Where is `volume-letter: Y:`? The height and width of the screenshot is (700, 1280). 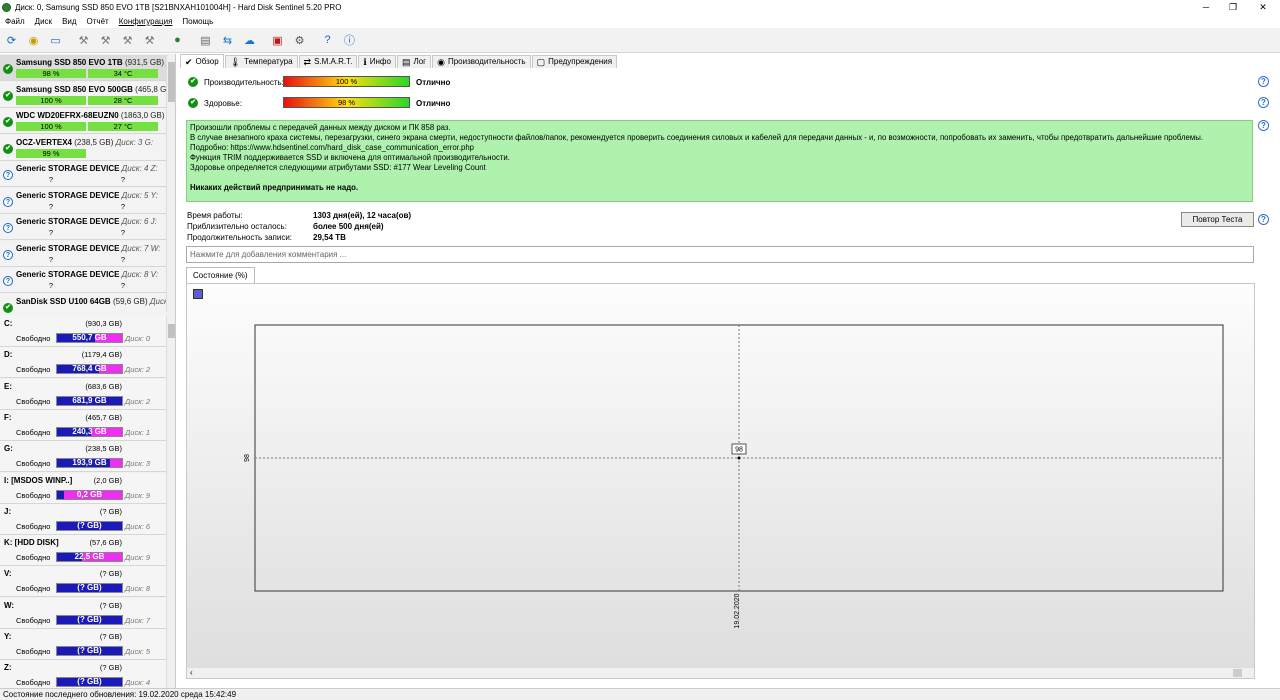 volume-letter: Y: is located at coordinates (8, 636).